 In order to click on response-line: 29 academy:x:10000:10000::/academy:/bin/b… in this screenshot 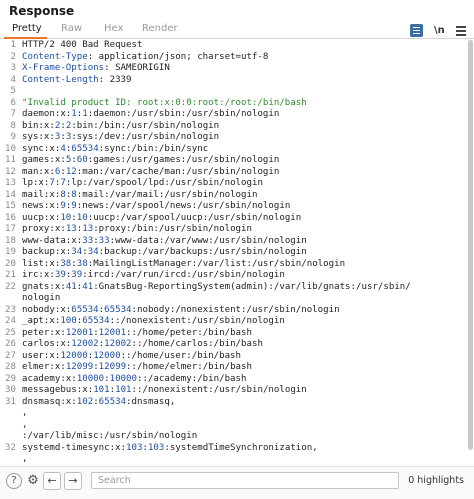, I will do `click(237, 380)`.